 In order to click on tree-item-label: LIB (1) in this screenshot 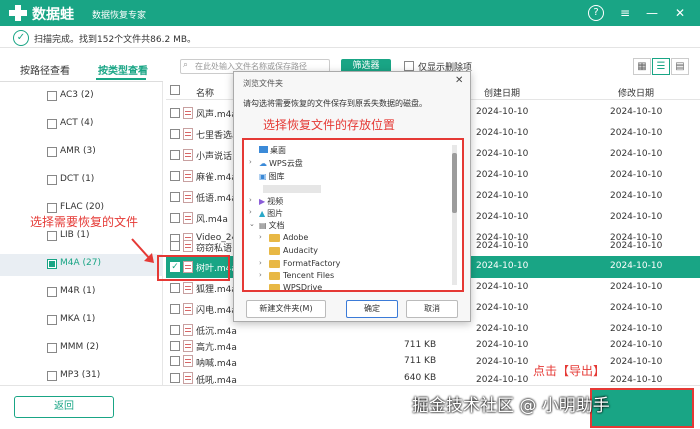, I will do `click(75, 235)`.